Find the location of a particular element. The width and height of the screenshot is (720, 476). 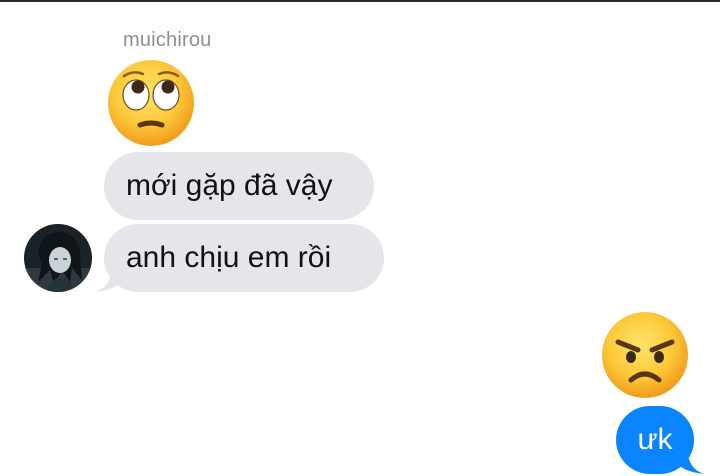

top-divider is located at coordinates (360, 1).